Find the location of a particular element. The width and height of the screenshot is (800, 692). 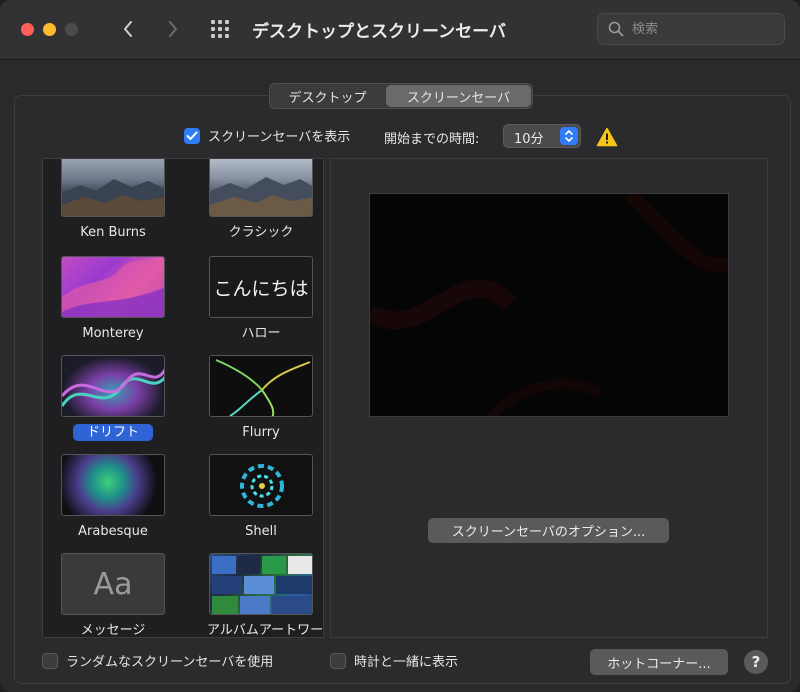

screensaver-flurry: Flurry is located at coordinates (261, 398).